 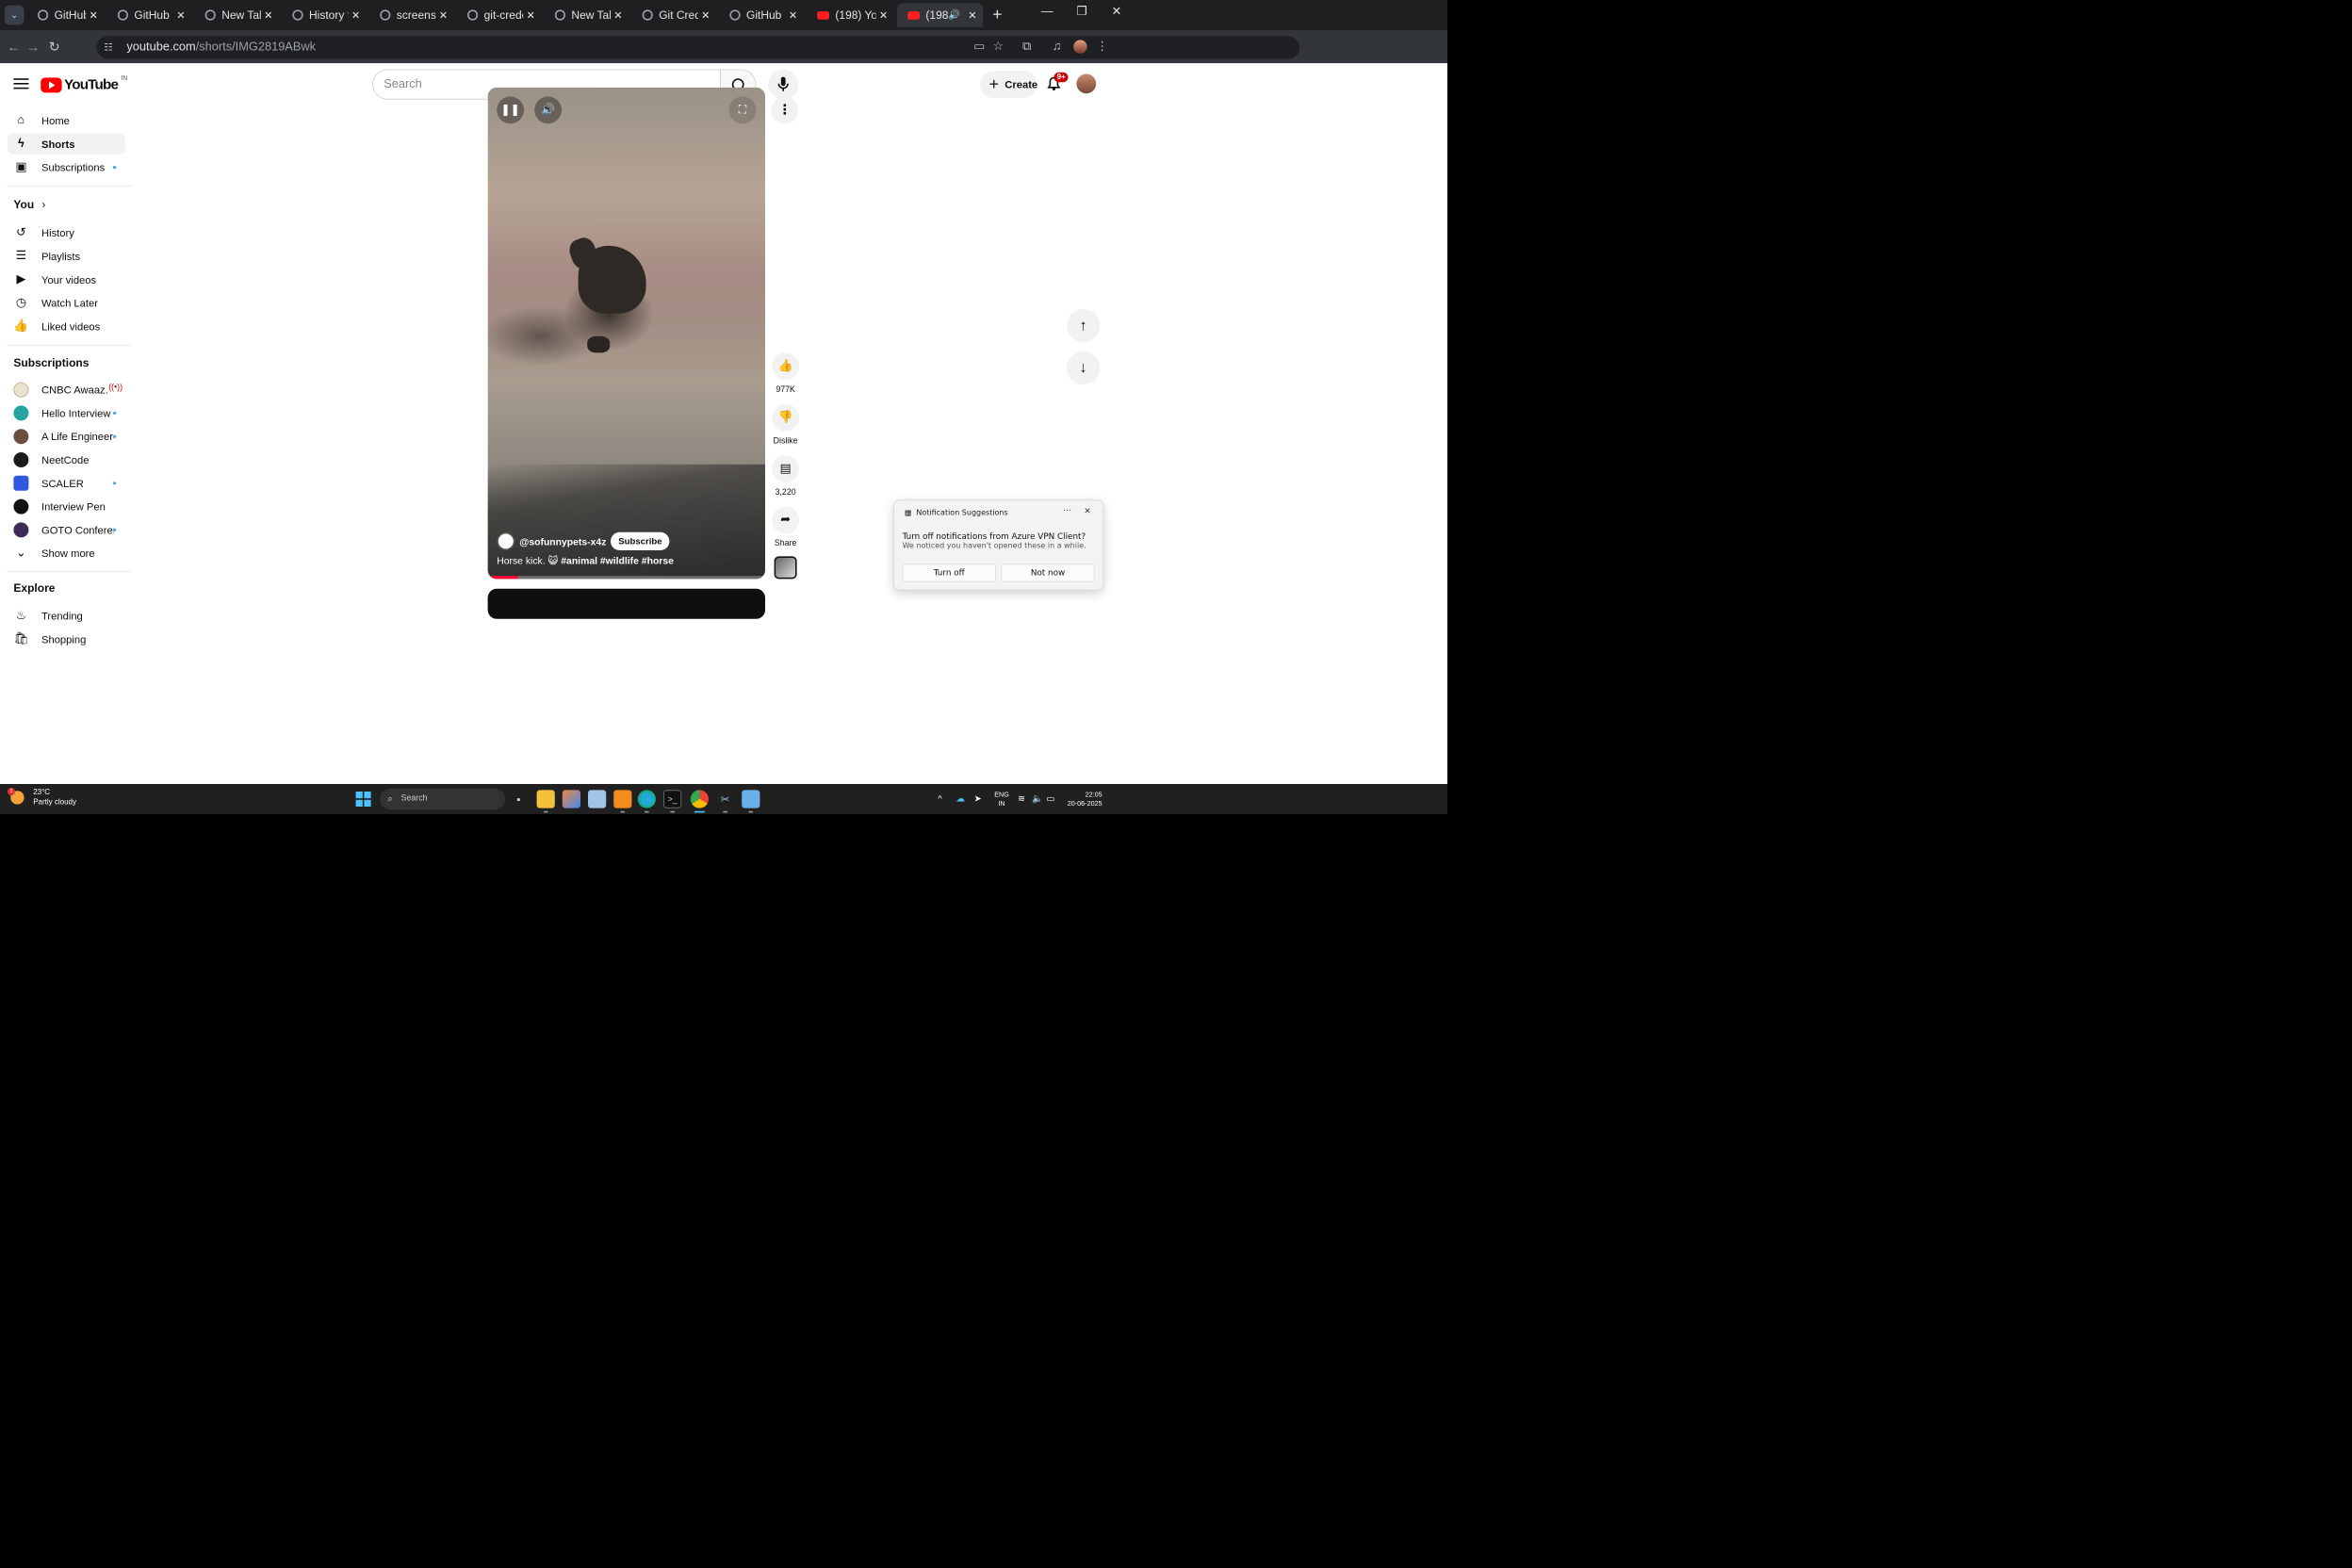 I want to click on turn-off-button: Turn off, so click(x=949, y=573).